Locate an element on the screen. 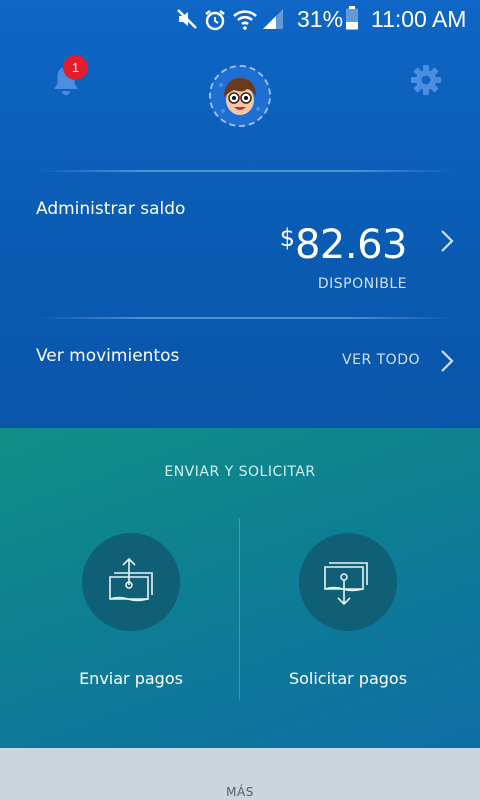 Image resolution: width=480 pixels, height=800 pixels. send-payment-label: Enviar pagos is located at coordinates (131, 678).